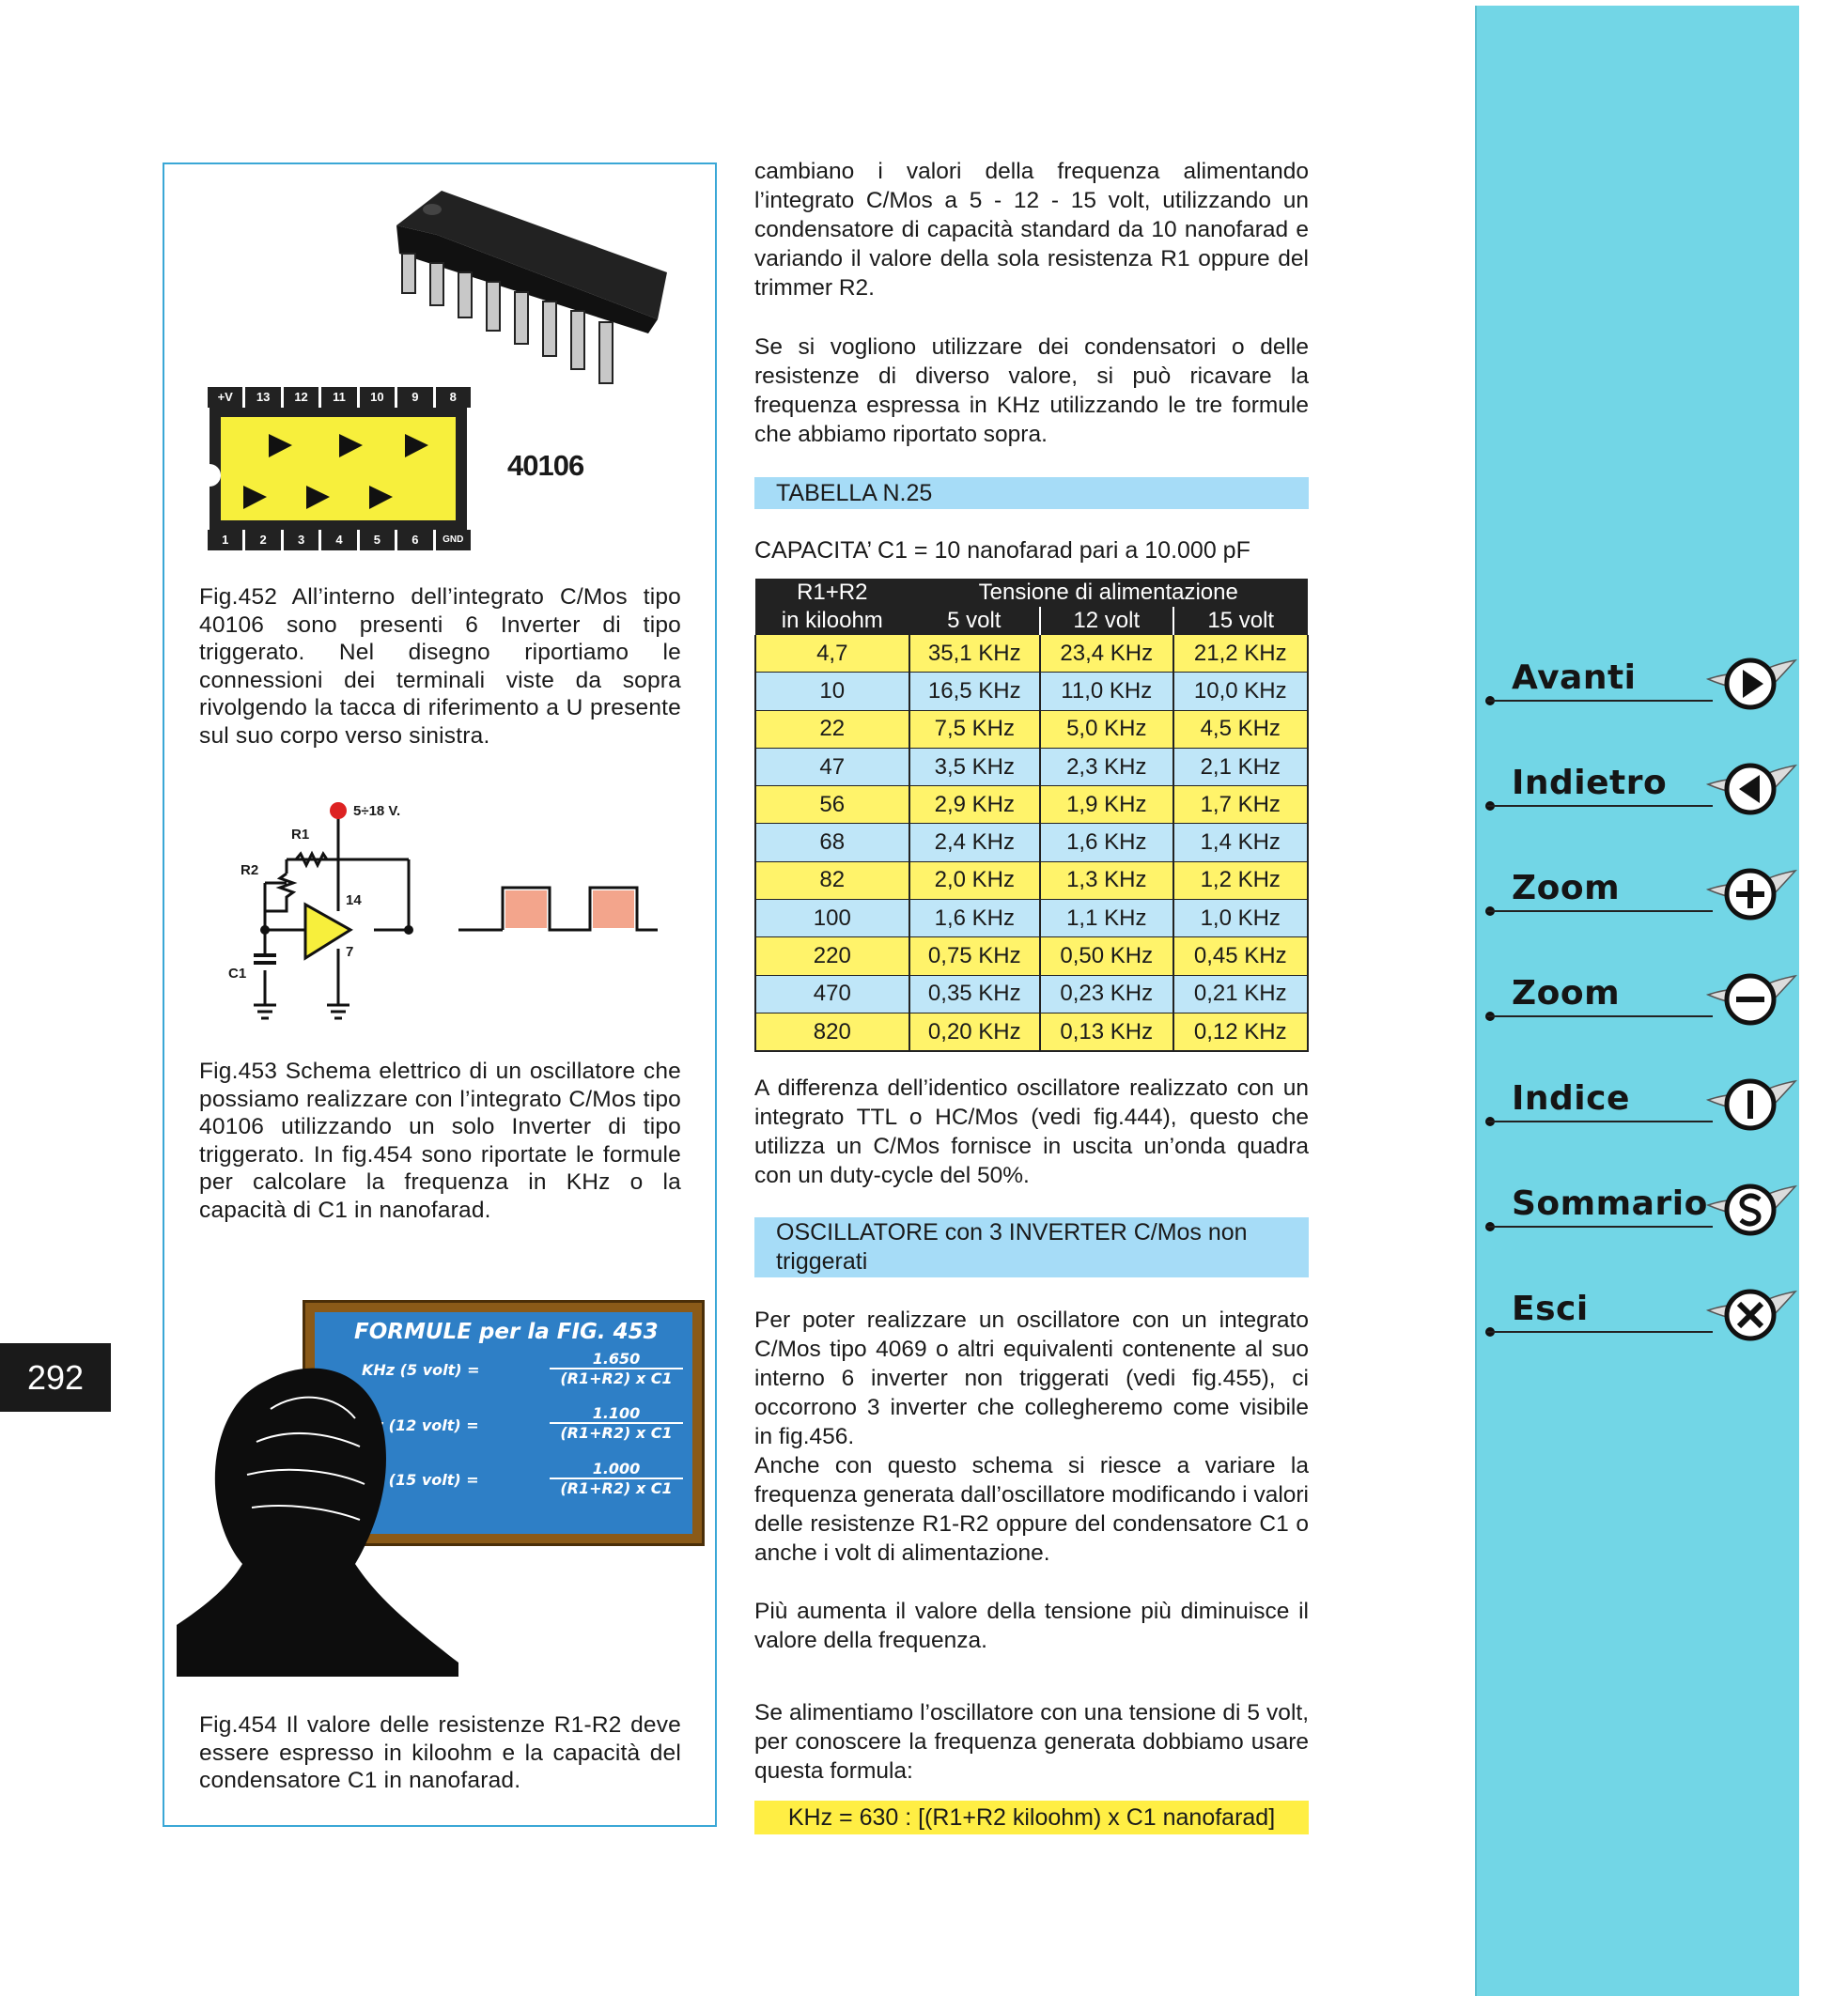 This screenshot has width=1848, height=1996. I want to click on cell-12v: 23,4 KHz, so click(1106, 654).